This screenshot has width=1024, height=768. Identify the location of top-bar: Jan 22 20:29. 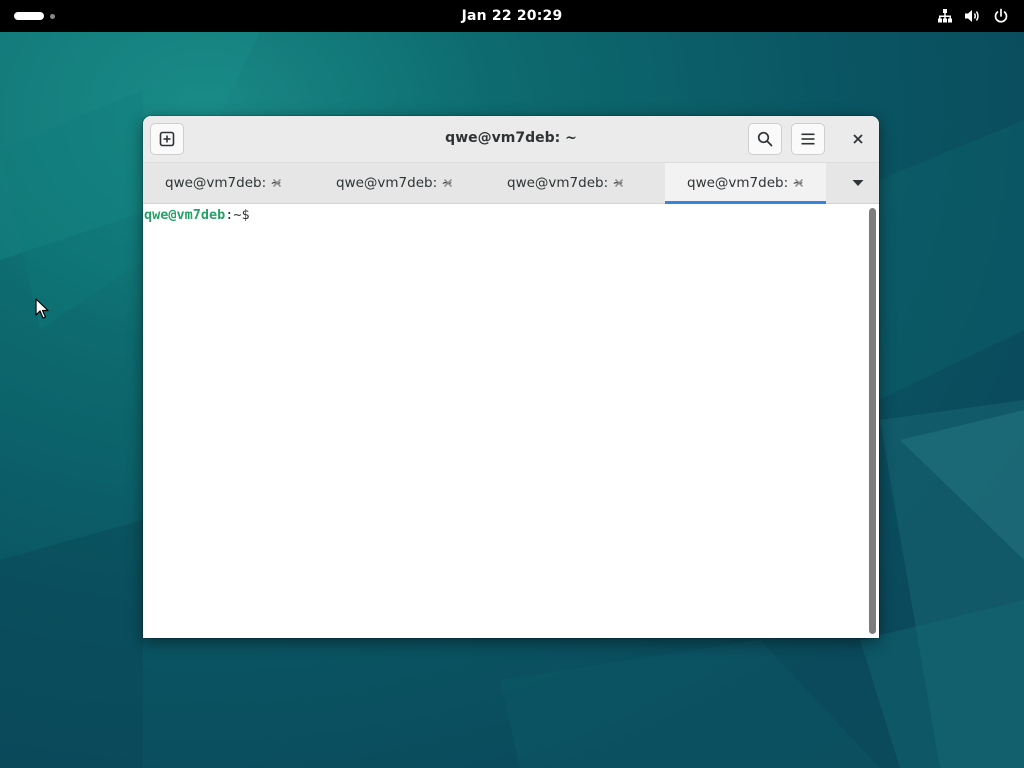
(512, 16).